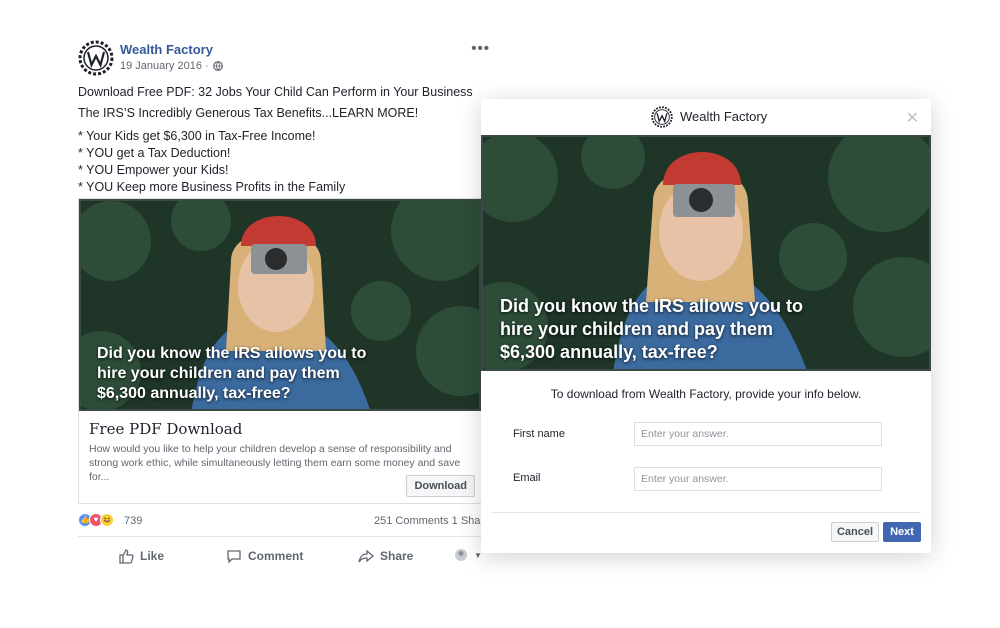 The image size is (1000, 628). I want to click on comment-label: Comment, so click(276, 556).